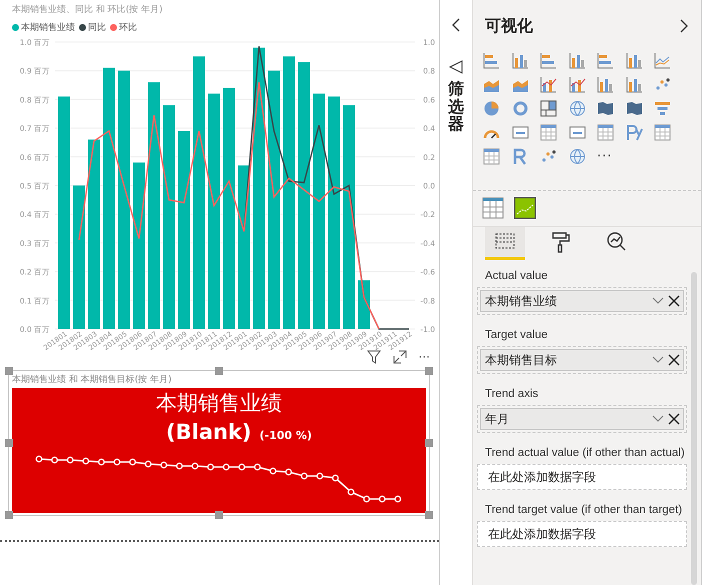 The image size is (705, 585). Describe the element at coordinates (548, 132) in the screenshot. I see `multi-row-card-icon` at that location.